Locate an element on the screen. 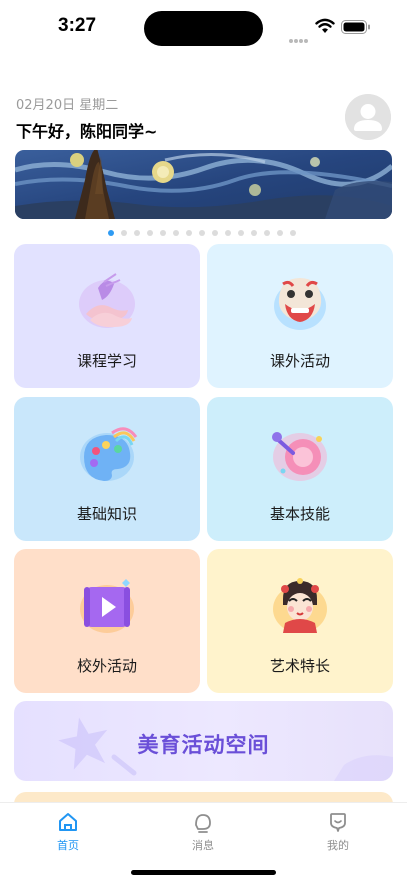 The width and height of the screenshot is (407, 883). carousel-indicator is located at coordinates (202, 233).